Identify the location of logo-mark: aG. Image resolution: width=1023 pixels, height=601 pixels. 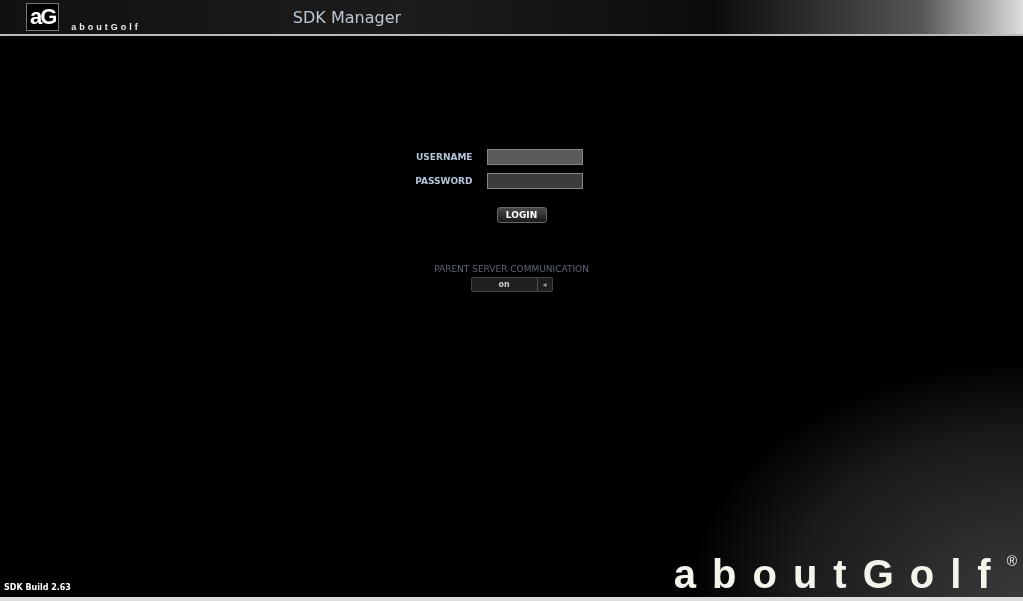
(43, 17).